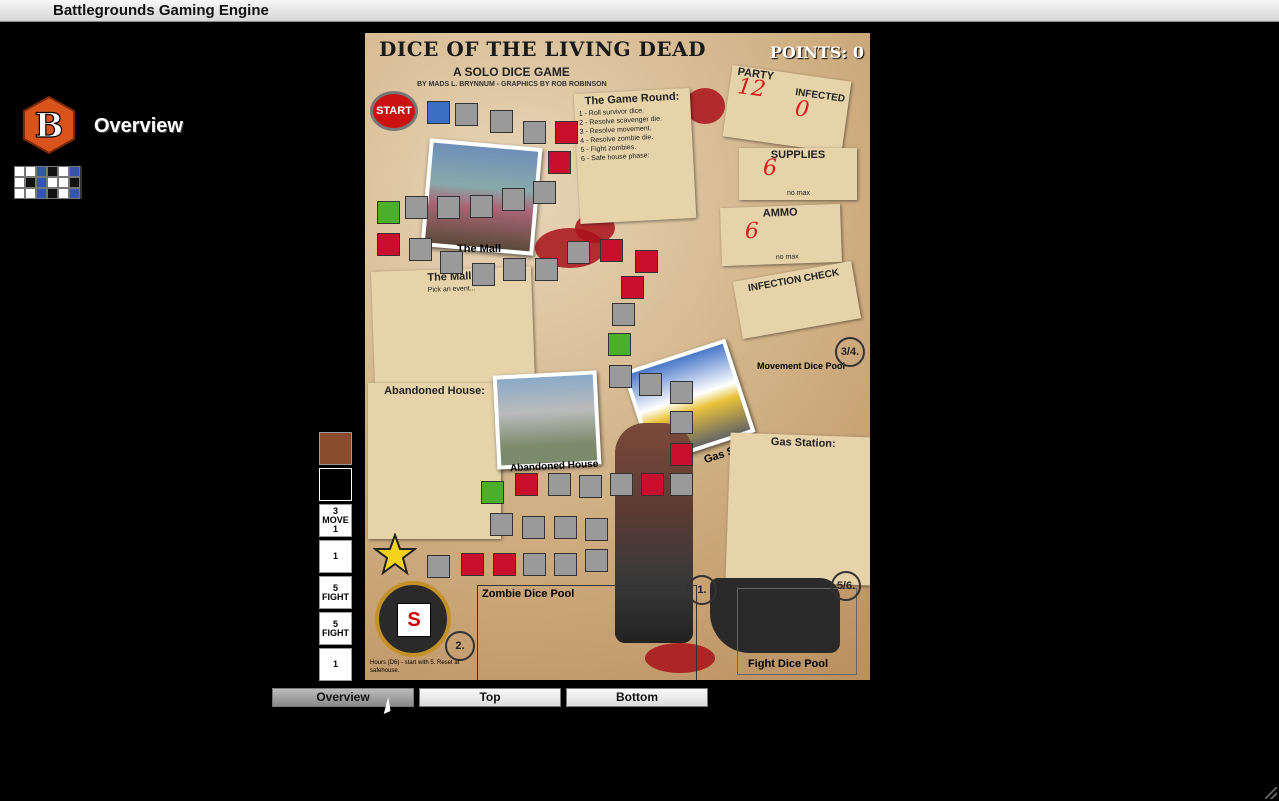 The image size is (1279, 801). I want to click on app-title: Battlegrounds Gaming Engine, so click(161, 11).